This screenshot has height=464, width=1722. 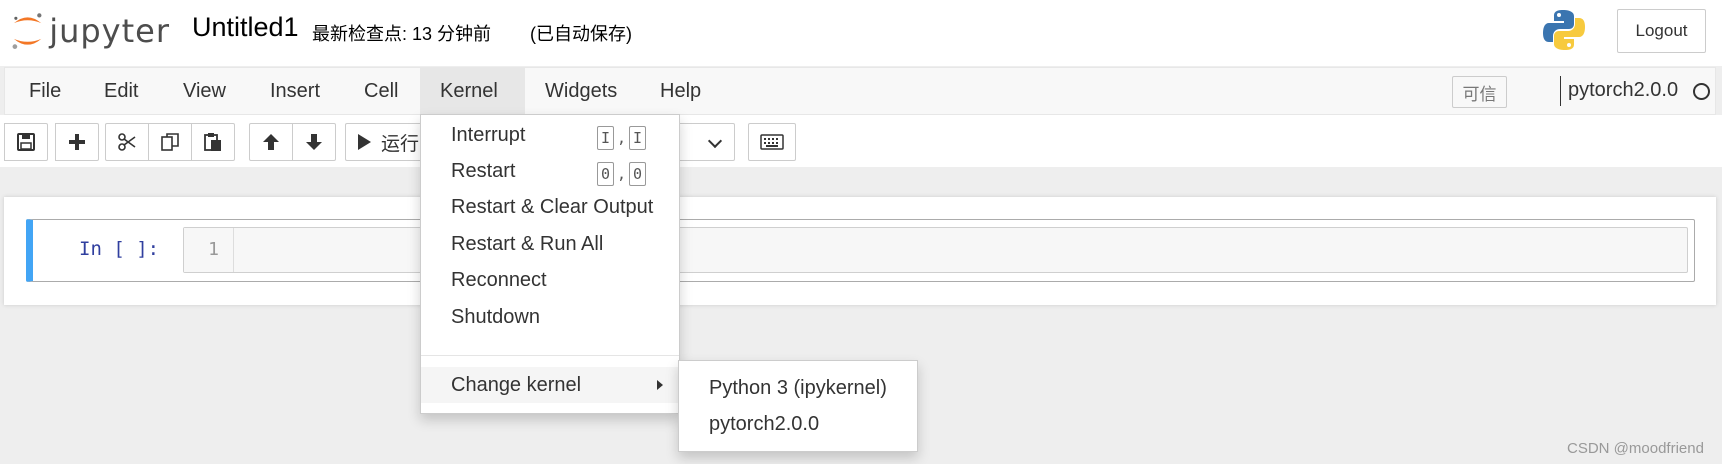 What do you see at coordinates (861, 141) in the screenshot?
I see `toolbar: 运行` at bounding box center [861, 141].